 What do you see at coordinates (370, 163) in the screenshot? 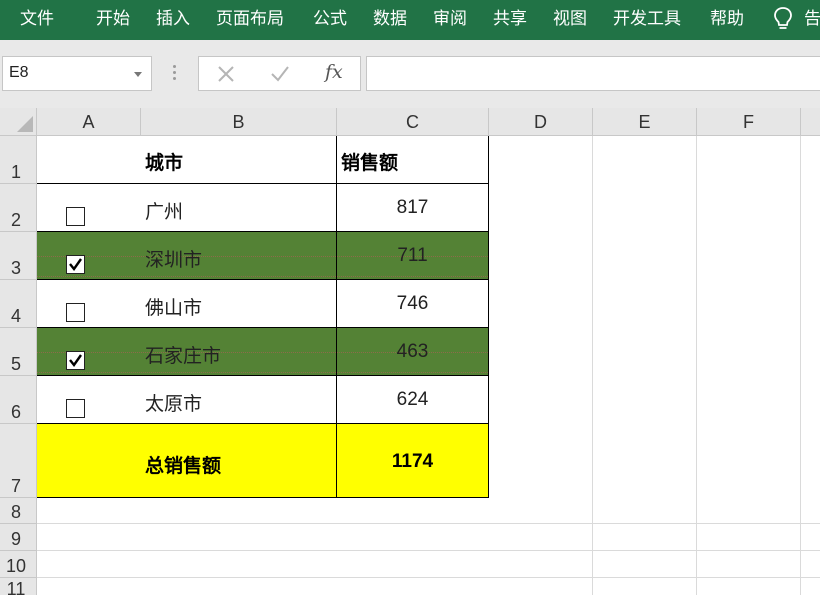
I see `header-sales: 销售额` at bounding box center [370, 163].